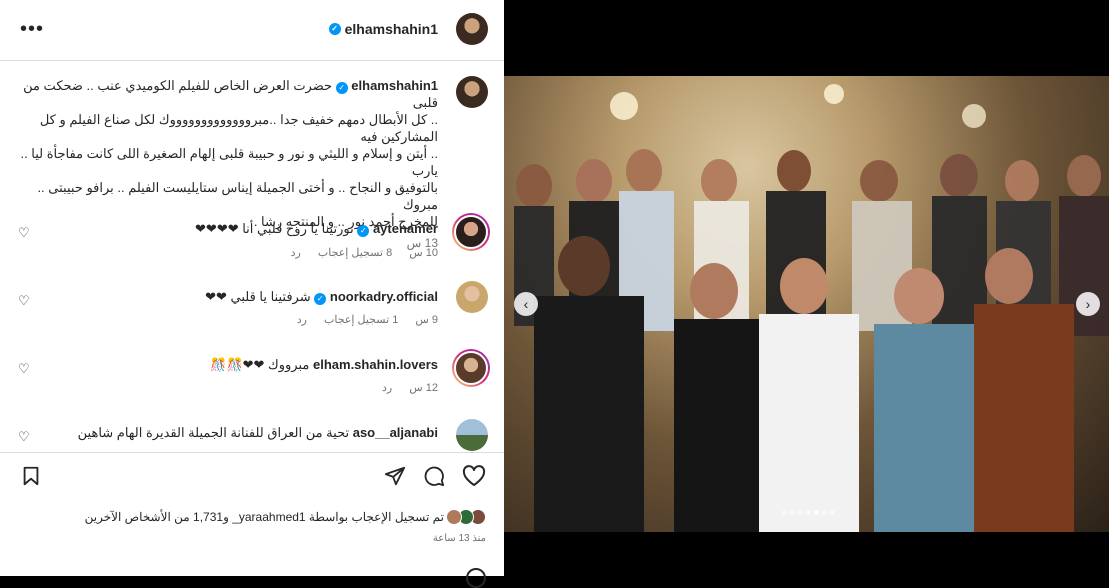  Describe the element at coordinates (258, 296) in the screenshot. I see `comment-text: شرفتينا يا قلبي ❤❤` at that location.